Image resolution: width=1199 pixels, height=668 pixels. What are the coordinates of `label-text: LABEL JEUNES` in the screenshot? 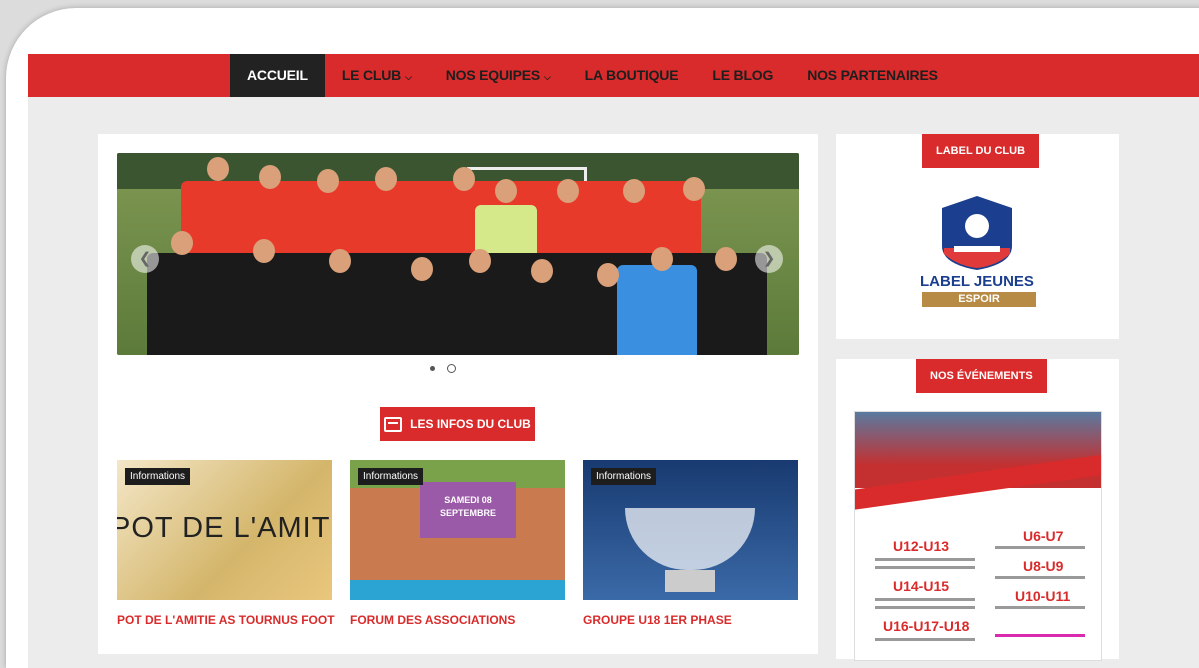 It's located at (977, 281).